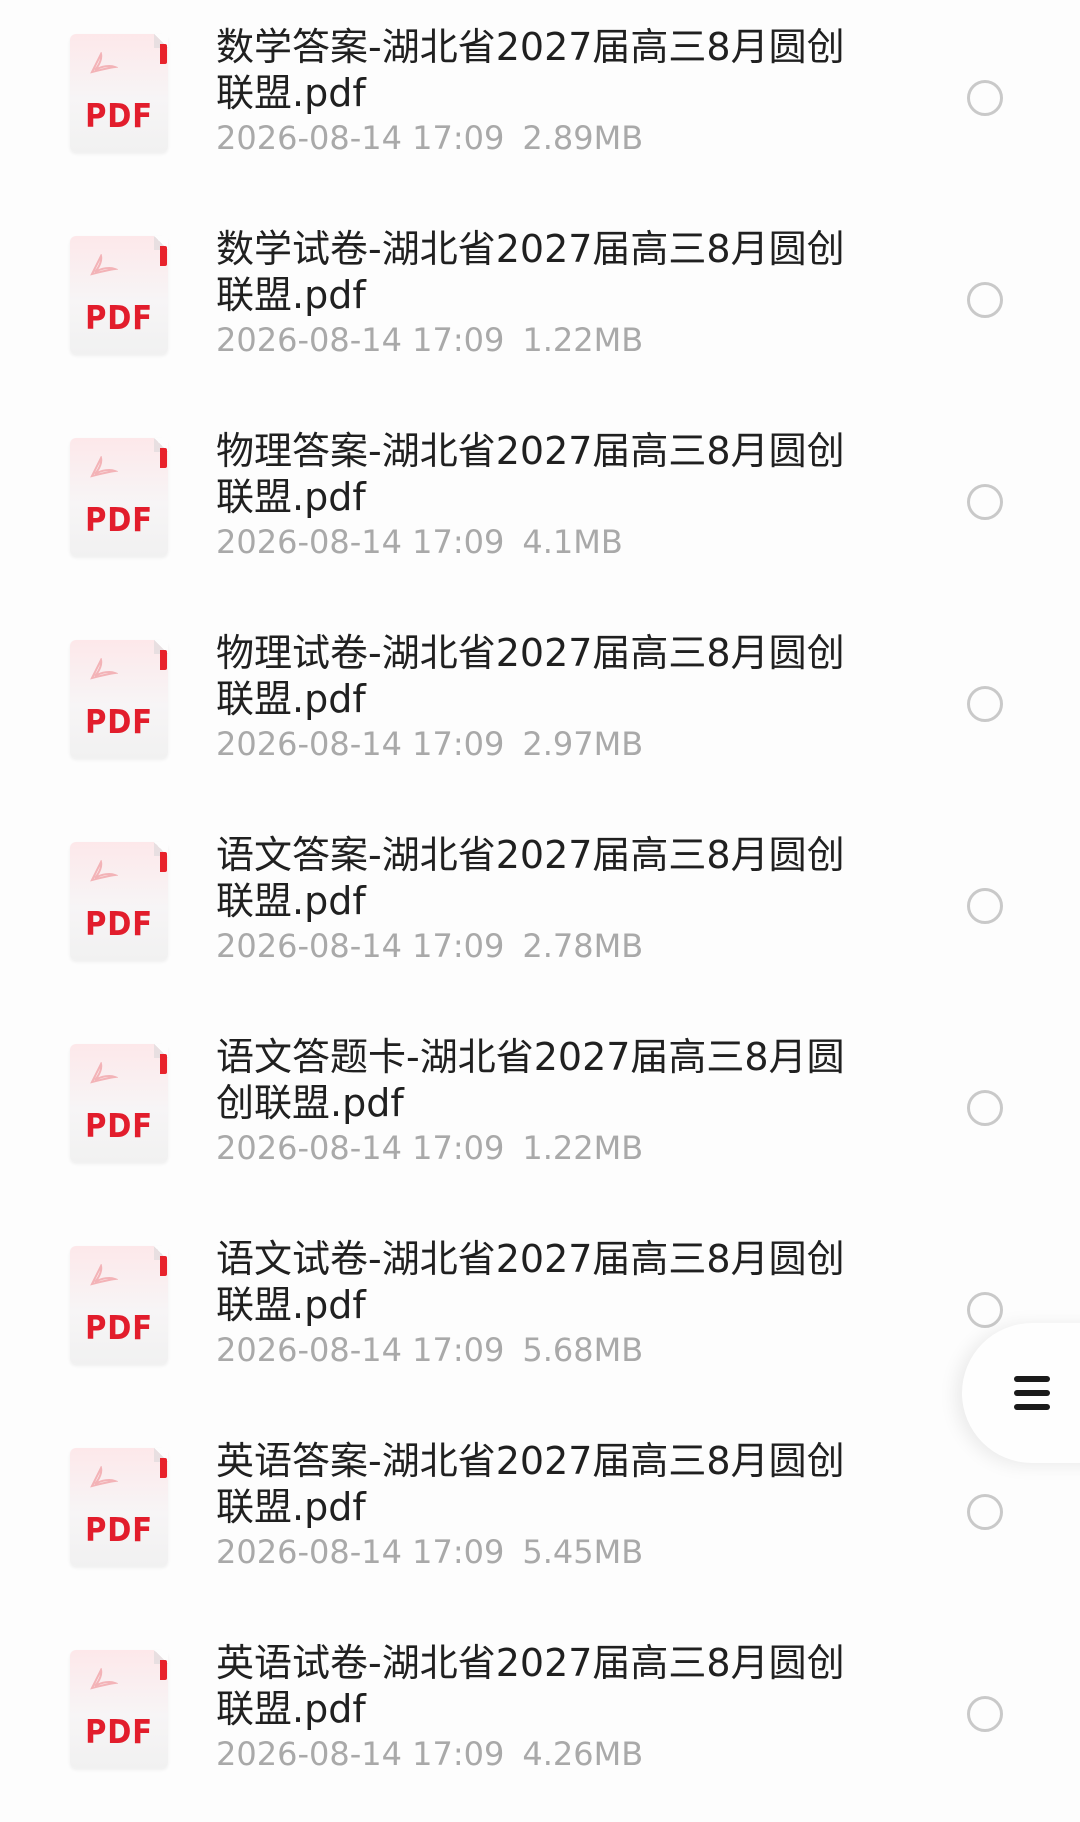  What do you see at coordinates (530, 272) in the screenshot?
I see `file-name: 数学试卷-湖北省2027届高三8月圆创联盟.pdf` at bounding box center [530, 272].